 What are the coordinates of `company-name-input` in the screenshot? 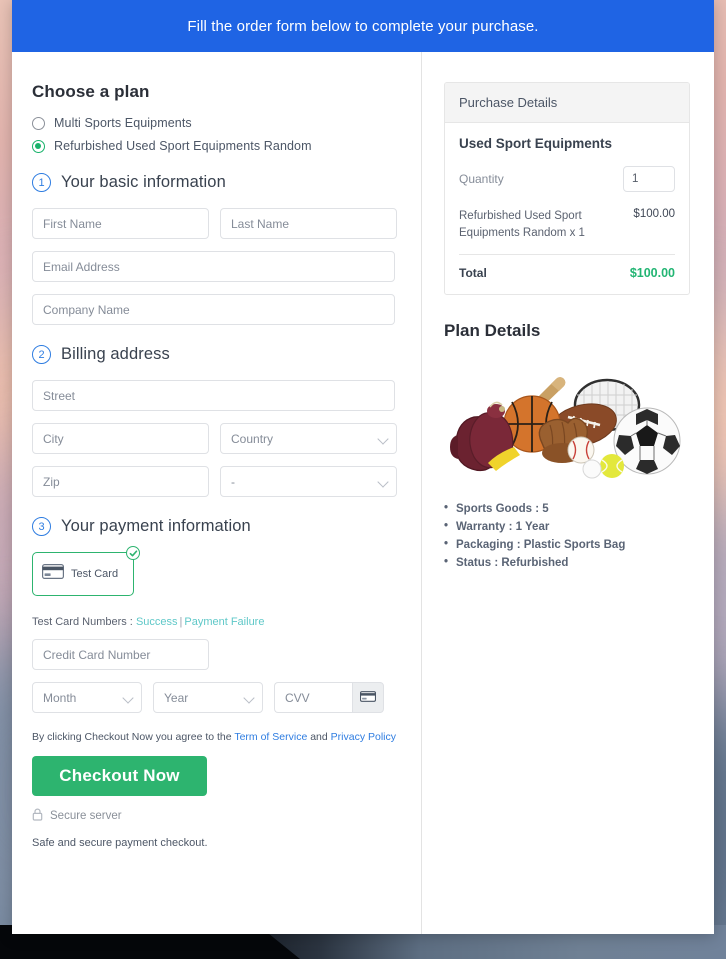 It's located at (213, 309).